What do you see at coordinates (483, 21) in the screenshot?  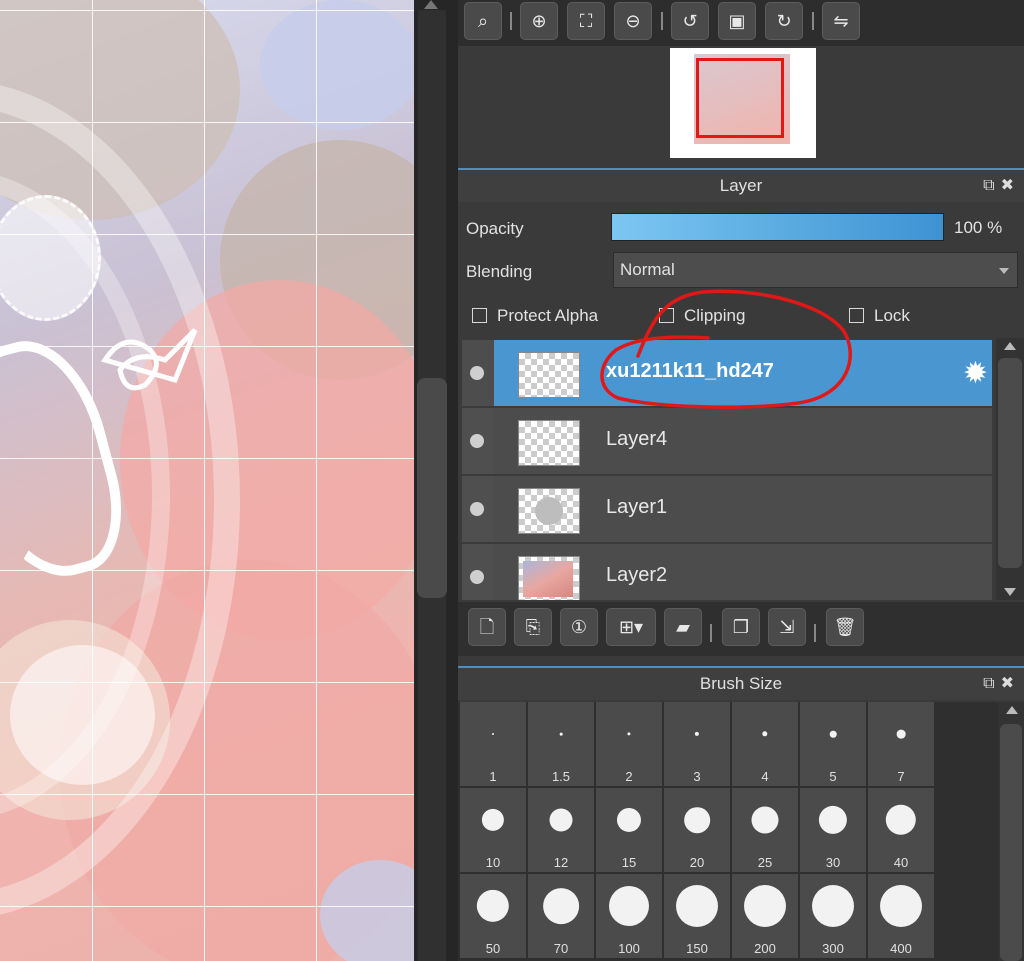 I see `zoom-actual-icon: ⌕` at bounding box center [483, 21].